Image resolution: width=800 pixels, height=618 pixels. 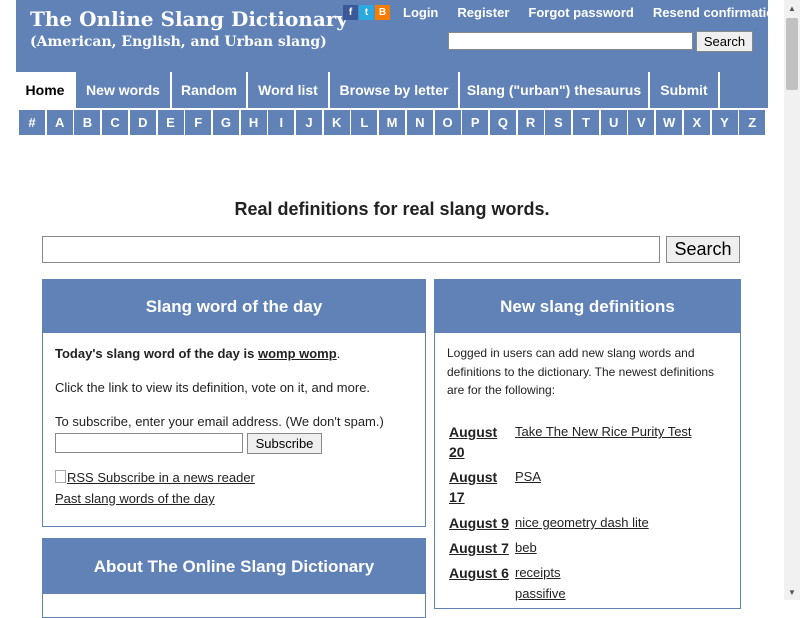 What do you see at coordinates (475, 122) in the screenshot?
I see `letter-link: P` at bounding box center [475, 122].